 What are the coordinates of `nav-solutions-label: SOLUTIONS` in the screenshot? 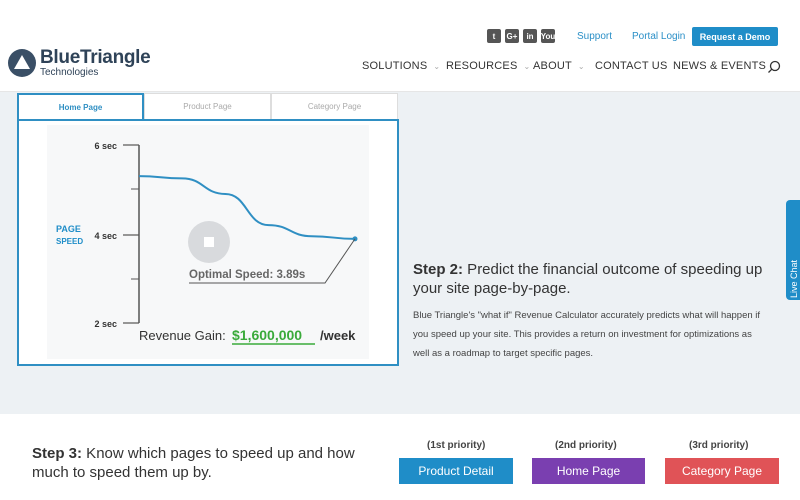 It's located at (395, 66).